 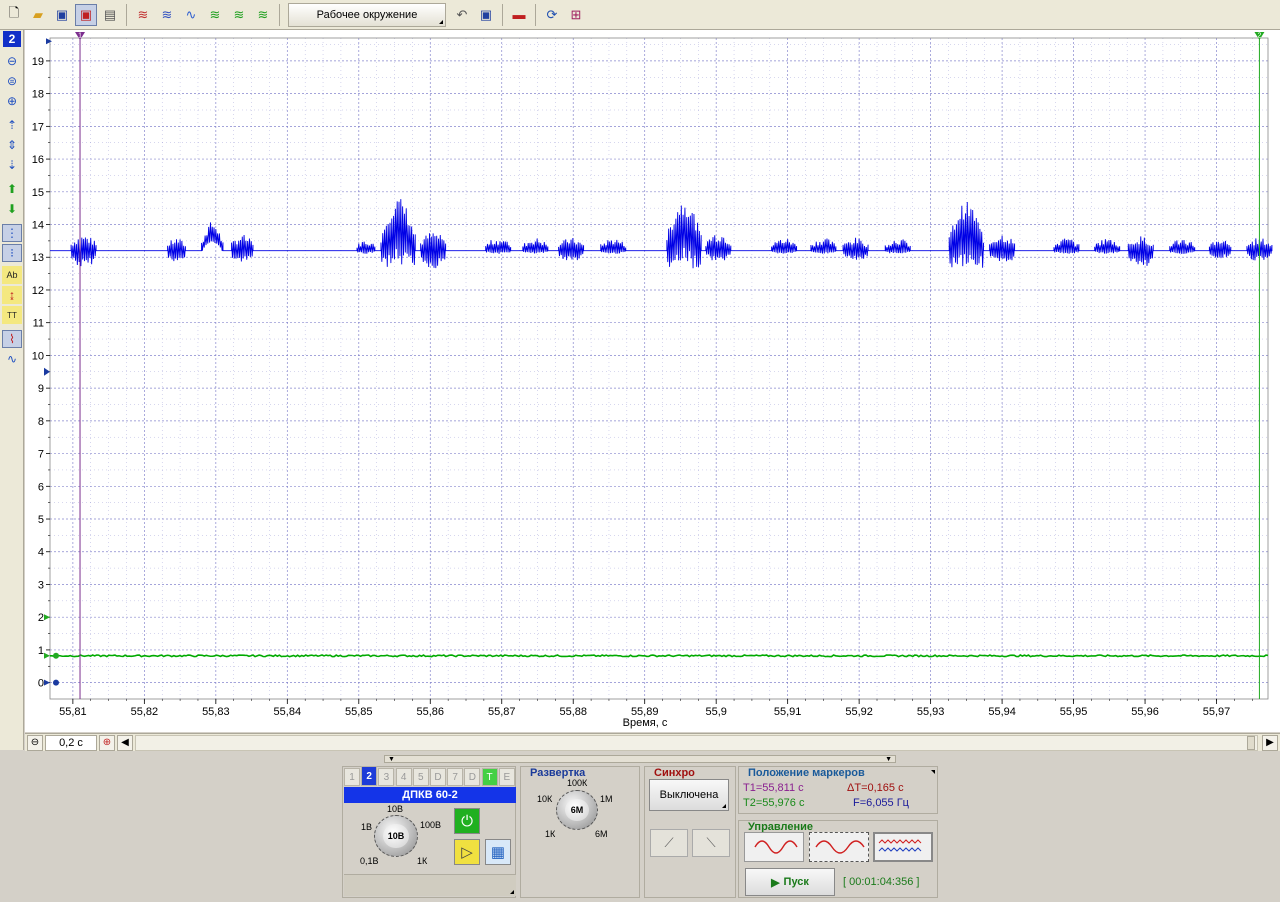 I want to click on channel-tab-2: 3, so click(x=386, y=777).